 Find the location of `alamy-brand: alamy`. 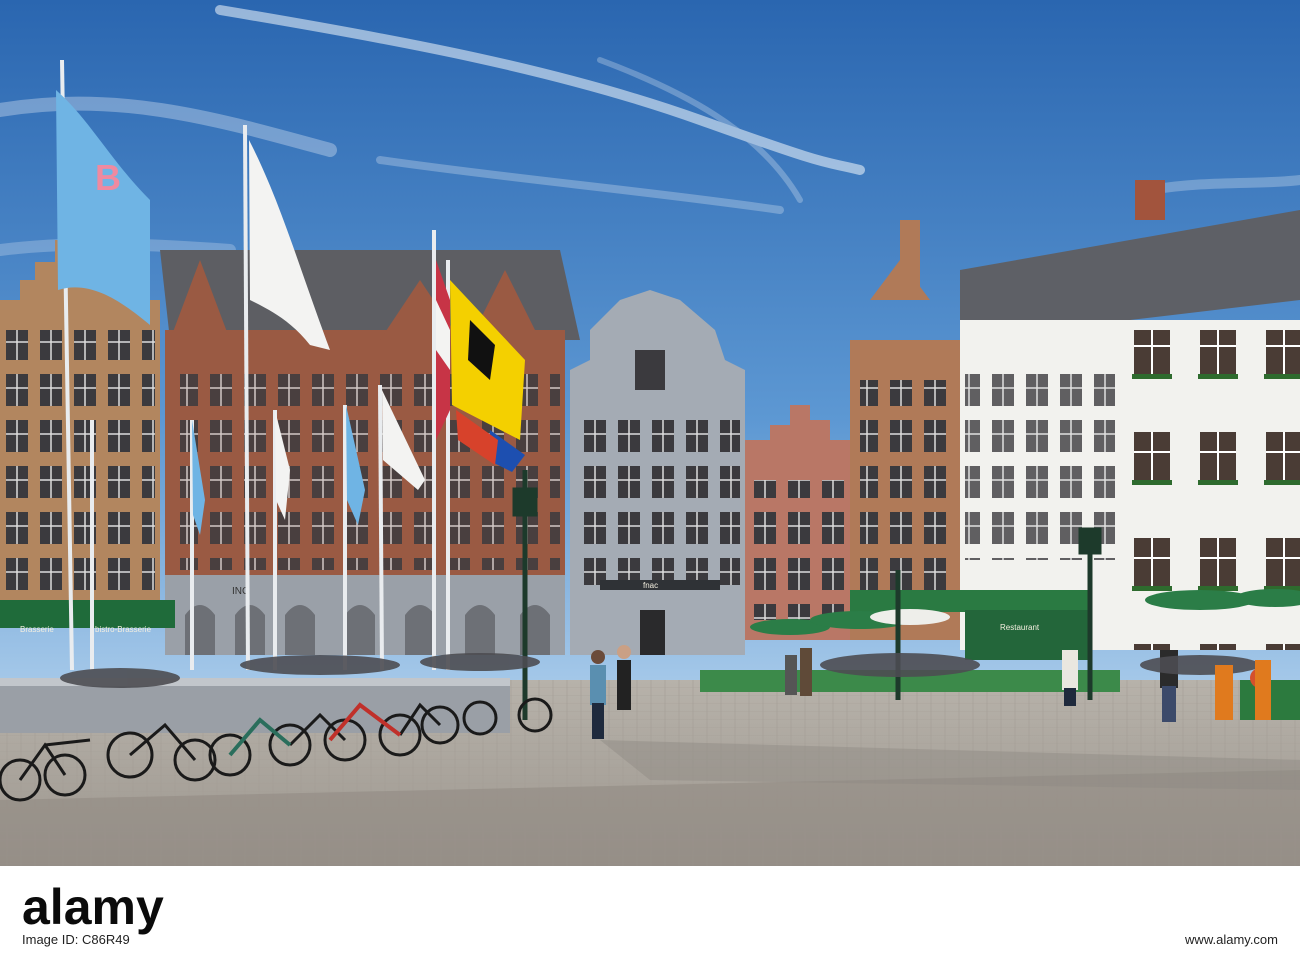

alamy-brand: alamy is located at coordinates (93, 907).